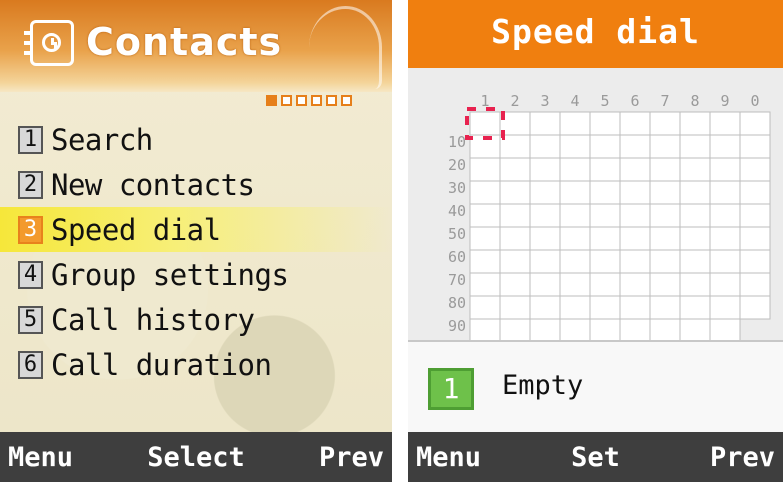  Describe the element at coordinates (196, 457) in the screenshot. I see `softkey-select: Select` at that location.